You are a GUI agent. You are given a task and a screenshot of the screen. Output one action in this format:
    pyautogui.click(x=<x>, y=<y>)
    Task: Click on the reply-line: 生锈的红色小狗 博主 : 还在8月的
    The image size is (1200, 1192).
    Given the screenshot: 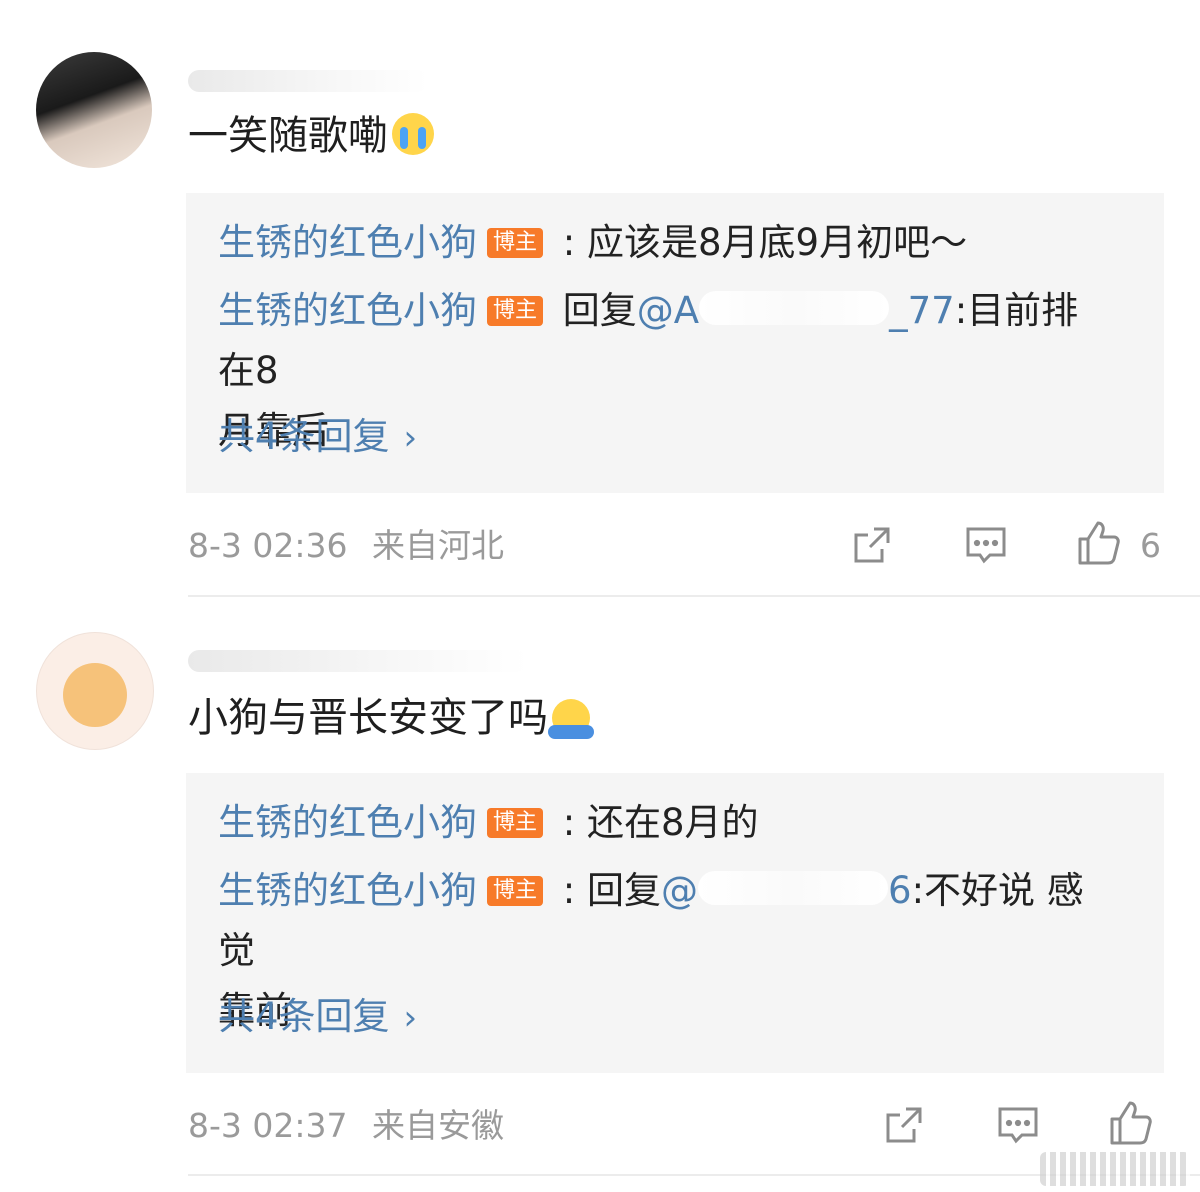 What is the action you would take?
    pyautogui.click(x=661, y=823)
    